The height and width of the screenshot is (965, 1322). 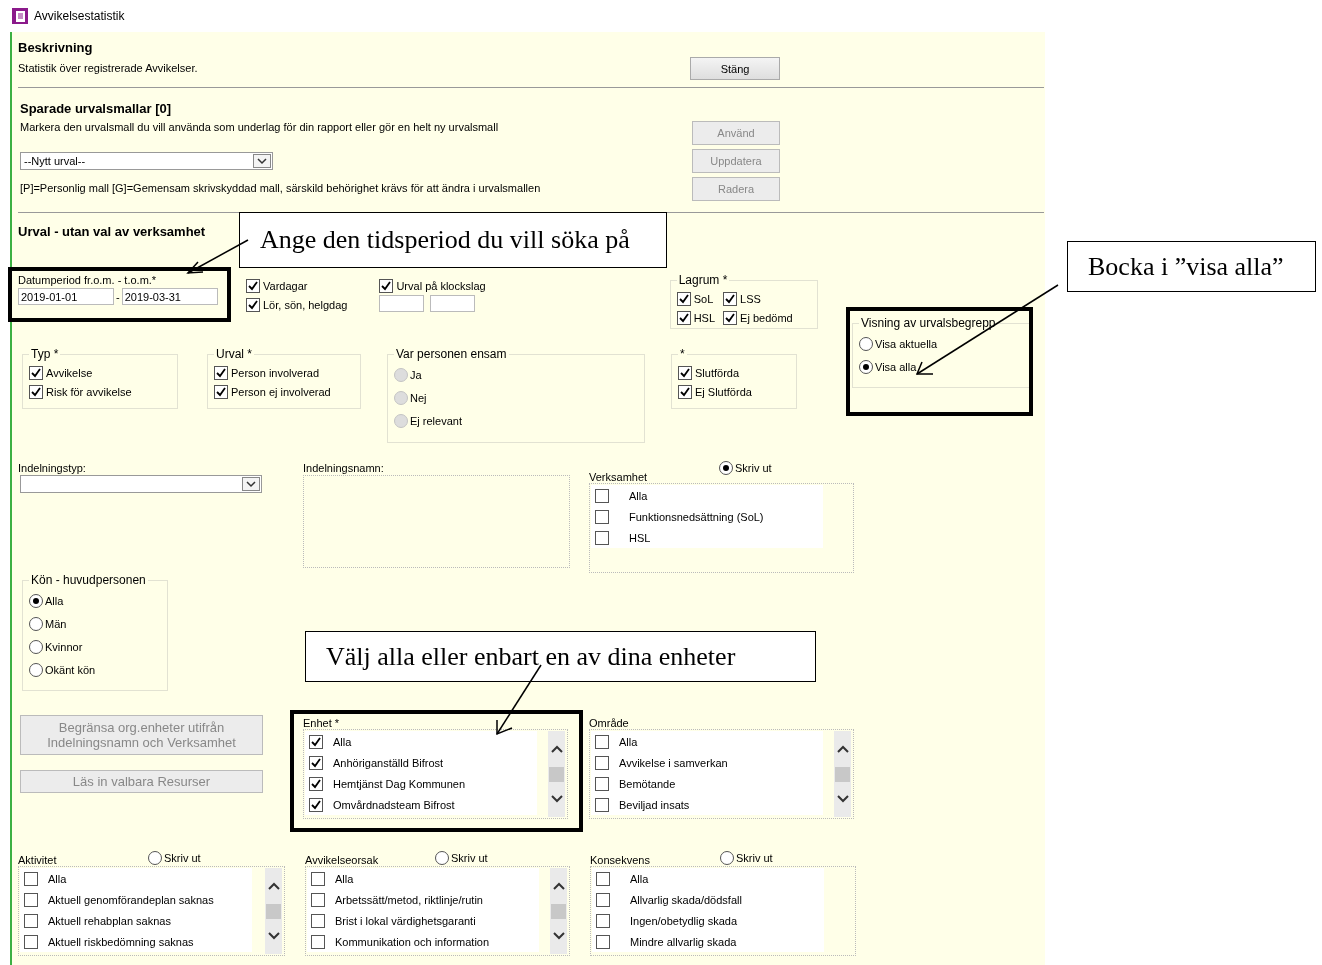 What do you see at coordinates (896, 366) in the screenshot?
I see `radio-label: Visa alla` at bounding box center [896, 366].